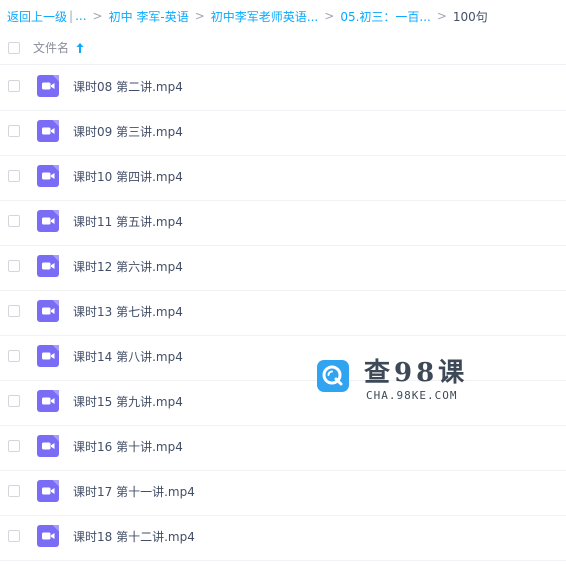 The width and height of the screenshot is (566, 568). What do you see at coordinates (333, 376) in the screenshot?
I see `watermark-logo-icon` at bounding box center [333, 376].